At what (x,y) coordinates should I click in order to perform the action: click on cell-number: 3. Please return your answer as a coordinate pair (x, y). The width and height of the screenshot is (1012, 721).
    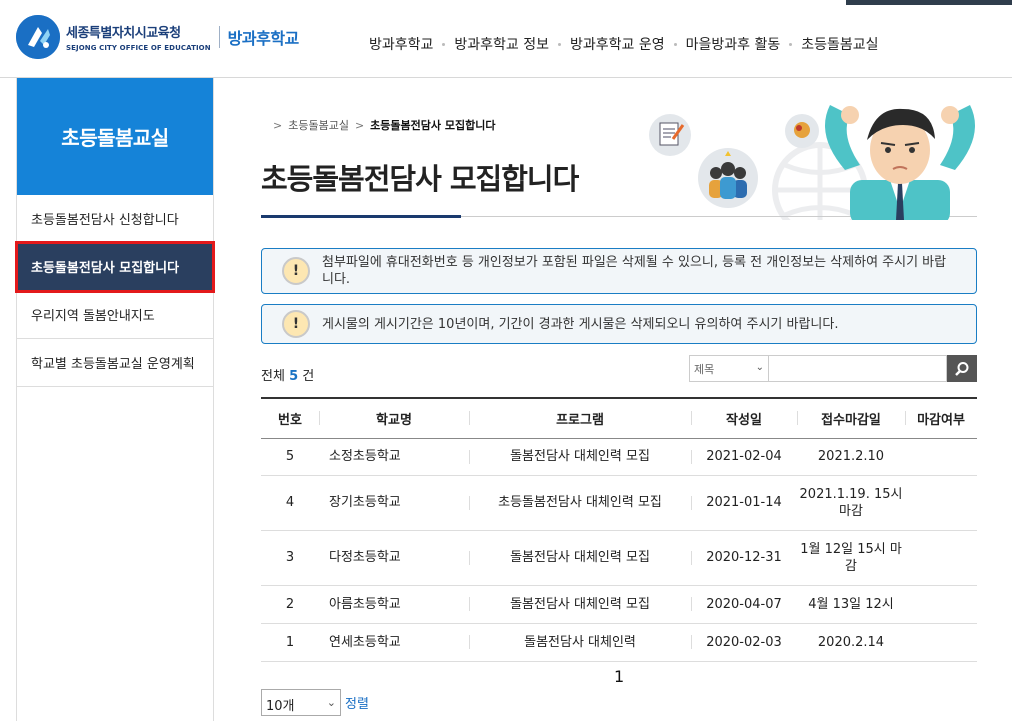
    Looking at the image, I should click on (290, 558).